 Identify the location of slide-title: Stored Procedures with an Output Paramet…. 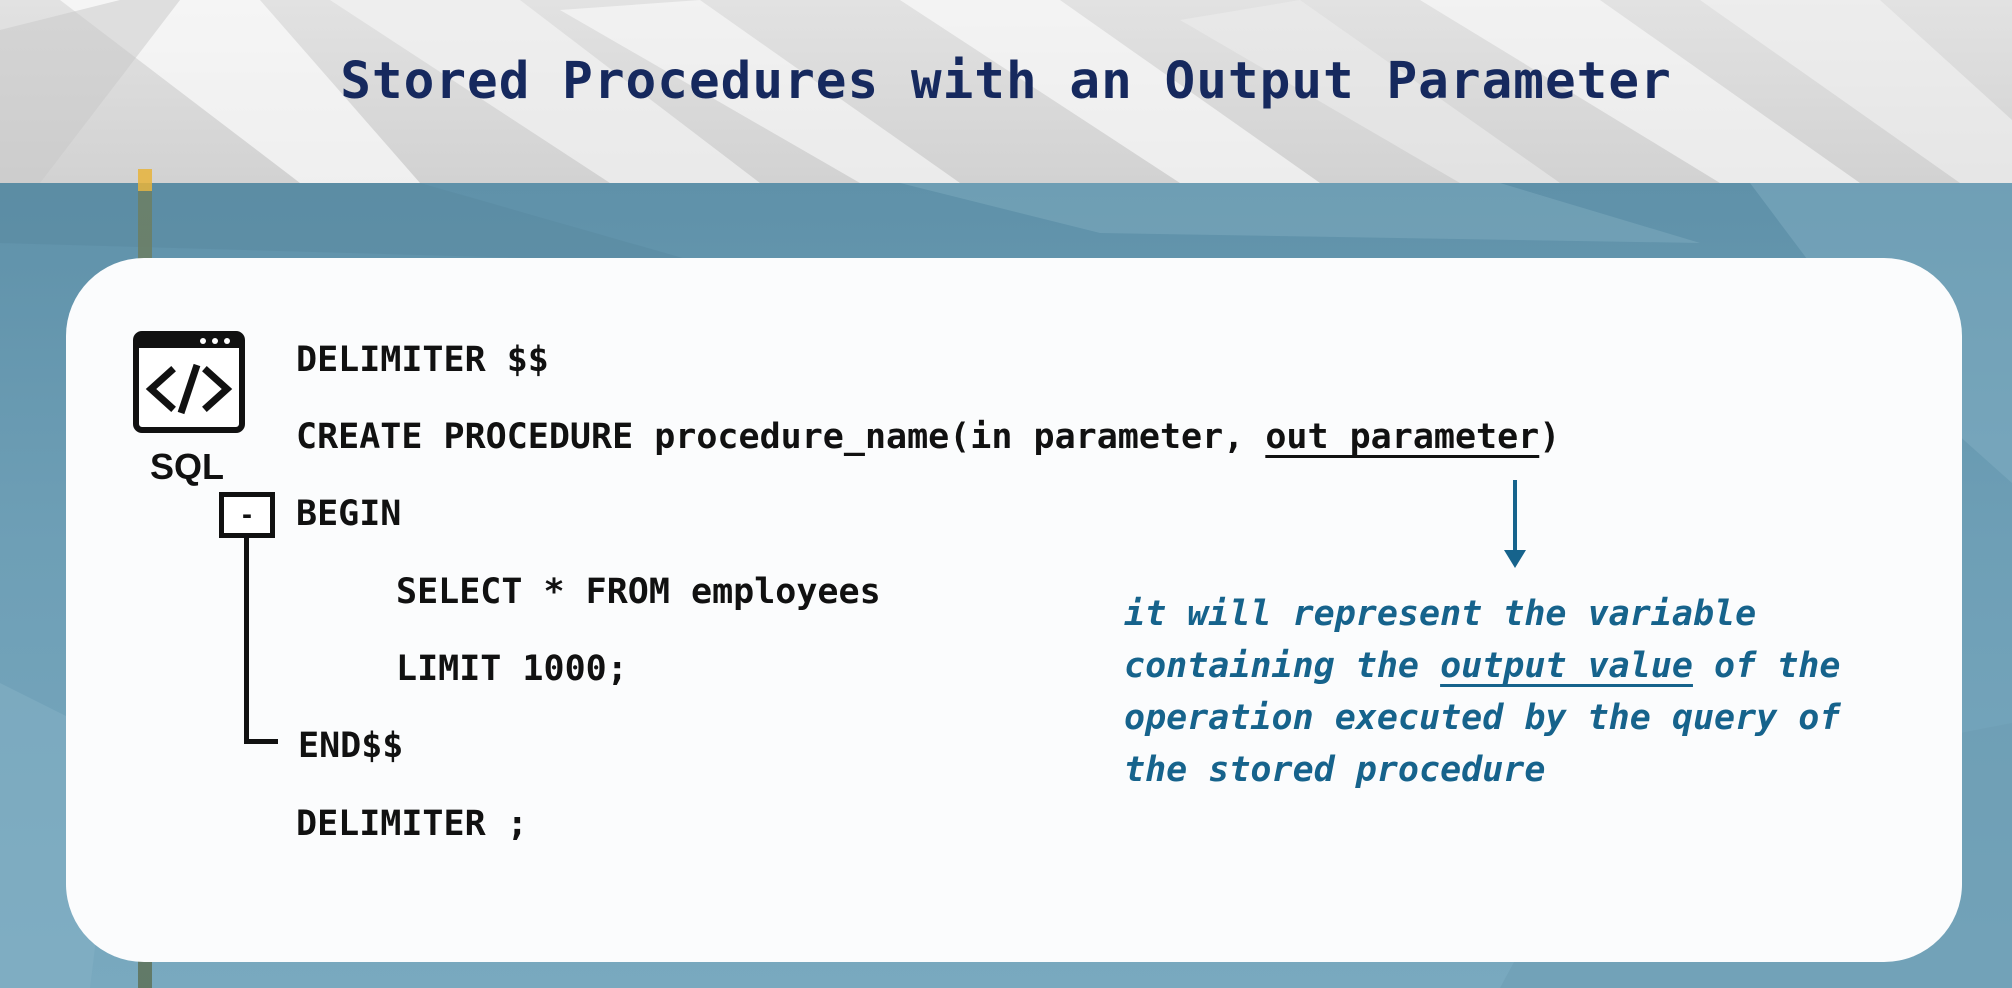
(1006, 81).